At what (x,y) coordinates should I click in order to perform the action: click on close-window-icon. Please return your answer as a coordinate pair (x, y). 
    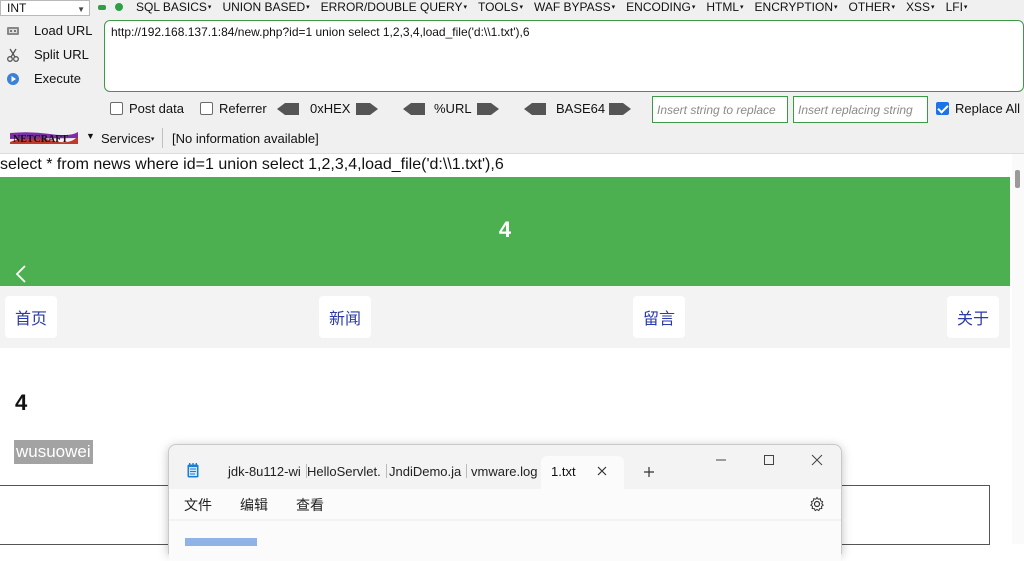
    Looking at the image, I should click on (817, 460).